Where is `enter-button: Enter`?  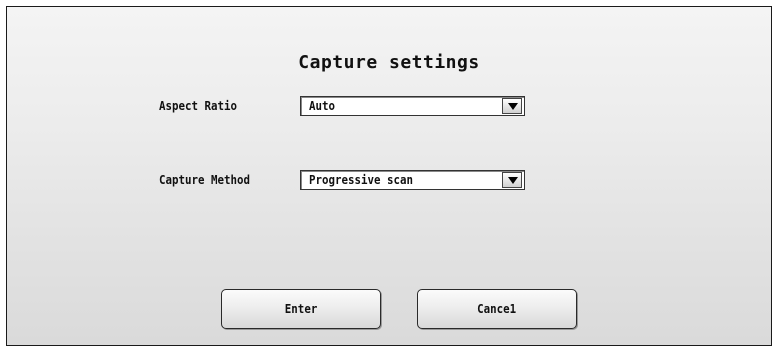 enter-button: Enter is located at coordinates (301, 309).